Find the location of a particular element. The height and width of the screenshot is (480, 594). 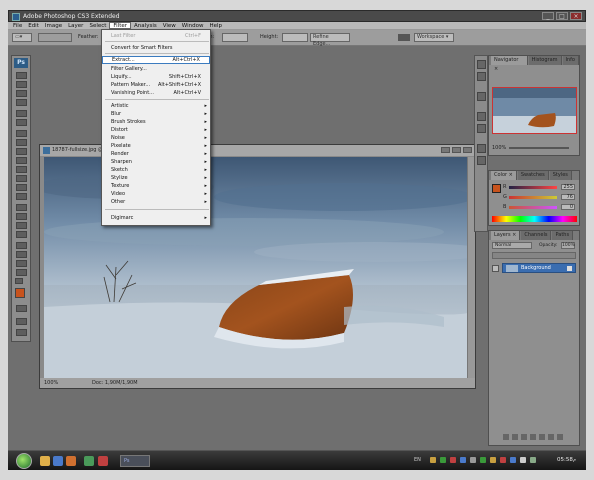

color-foreground-swatch is located at coordinates (496, 188).